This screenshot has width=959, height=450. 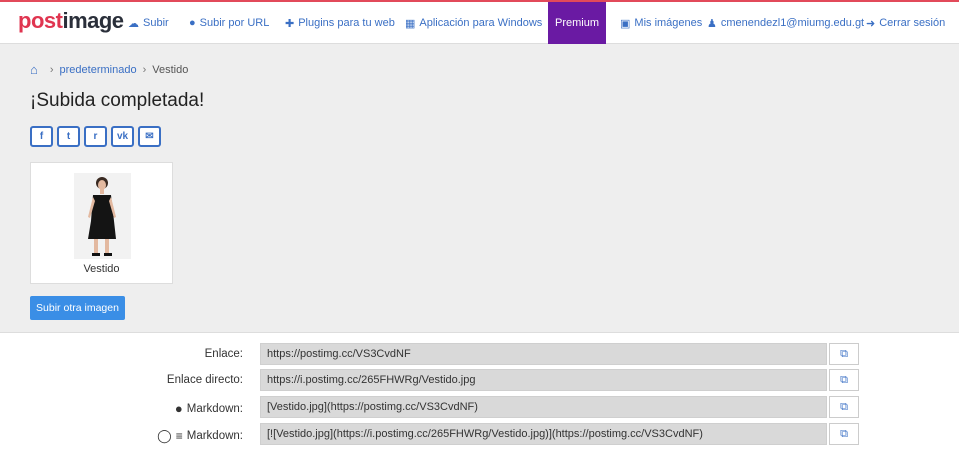 I want to click on reddit-icon: r, so click(x=95, y=136).